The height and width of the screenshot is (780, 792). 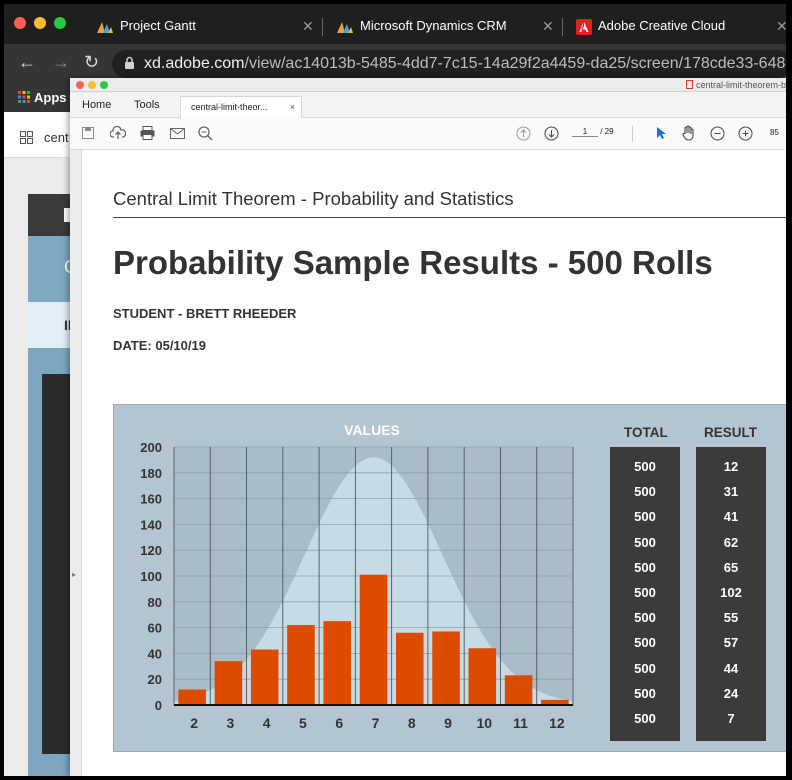 I want to click on x-tick-label: 6, so click(x=339, y=723).